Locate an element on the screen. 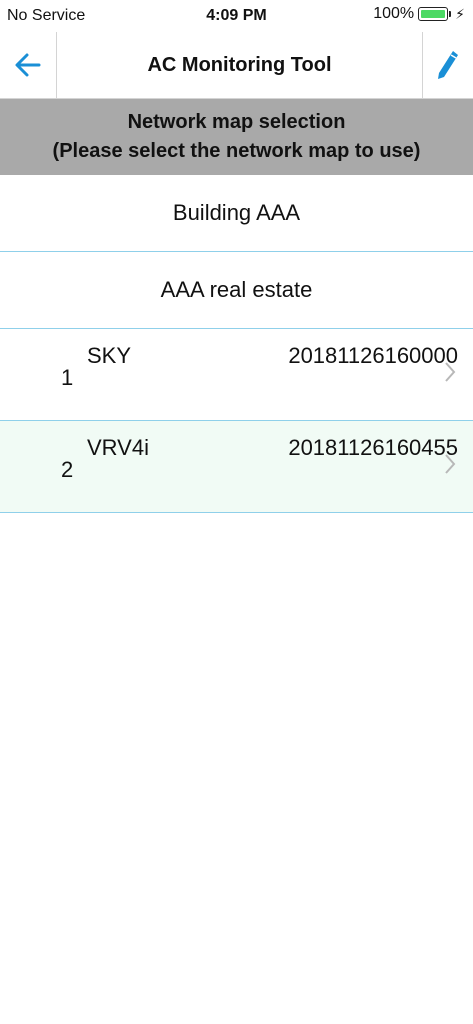 Image resolution: width=473 pixels, height=1024 pixels. battery-status: 100% ⚡ is located at coordinates (419, 14).